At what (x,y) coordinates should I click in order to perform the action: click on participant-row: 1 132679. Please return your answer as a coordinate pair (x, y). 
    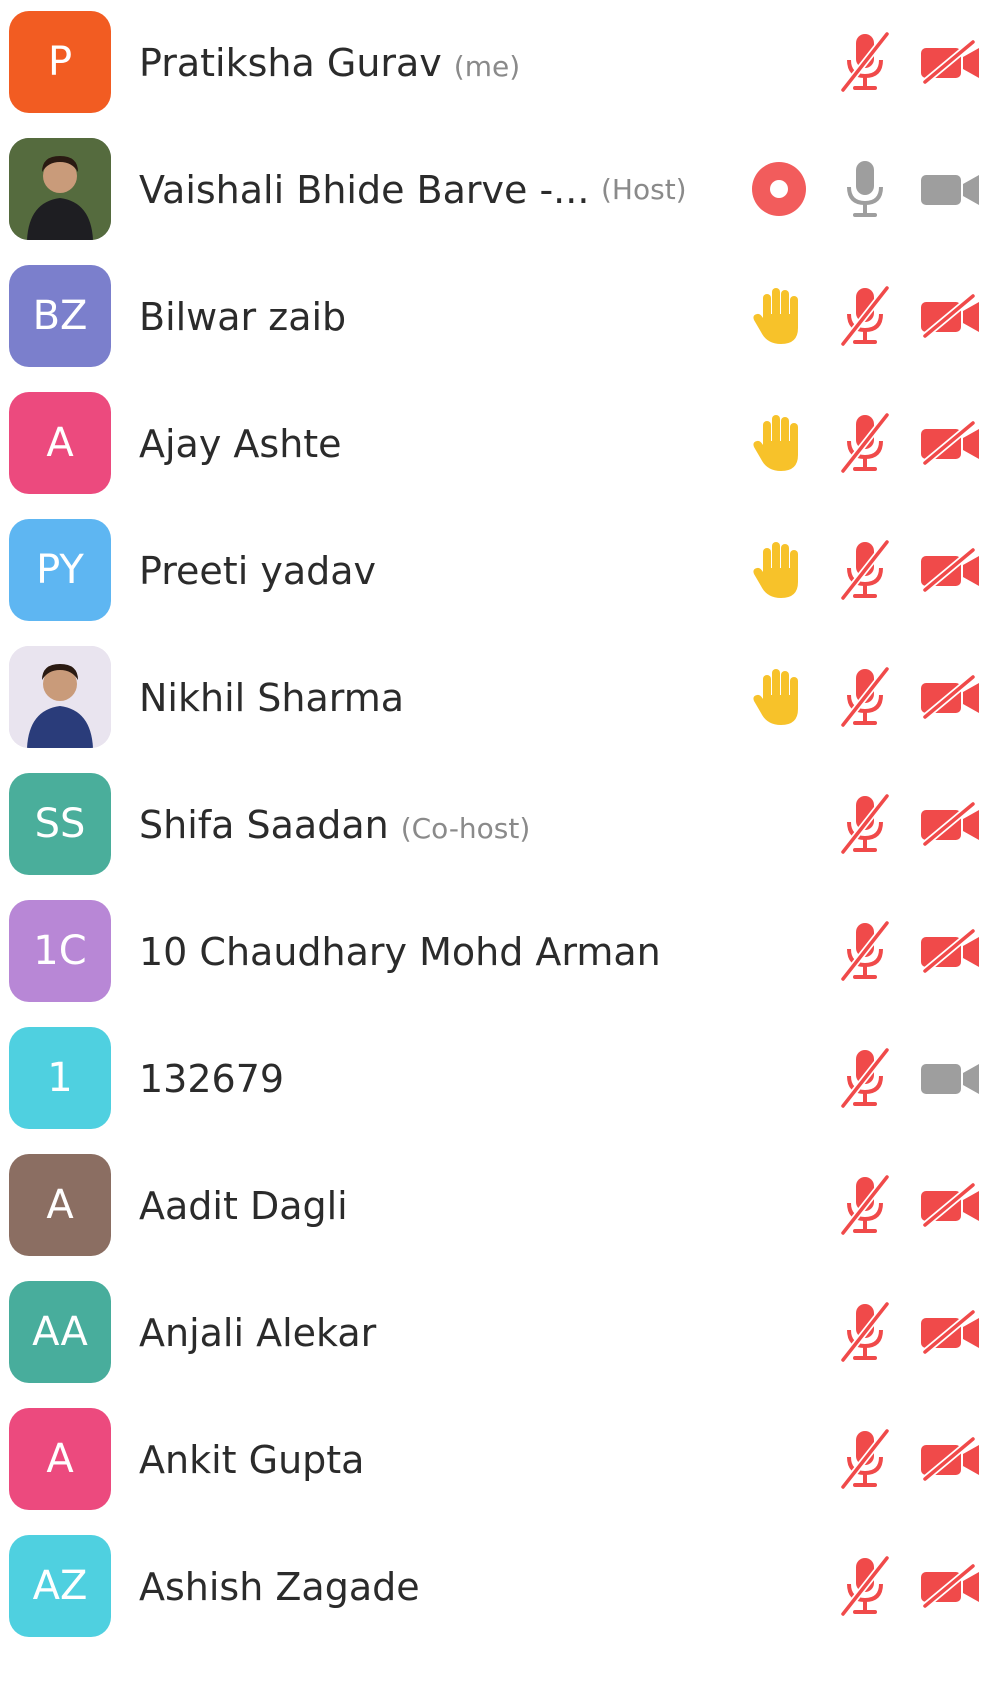
    Looking at the image, I should click on (495, 1084).